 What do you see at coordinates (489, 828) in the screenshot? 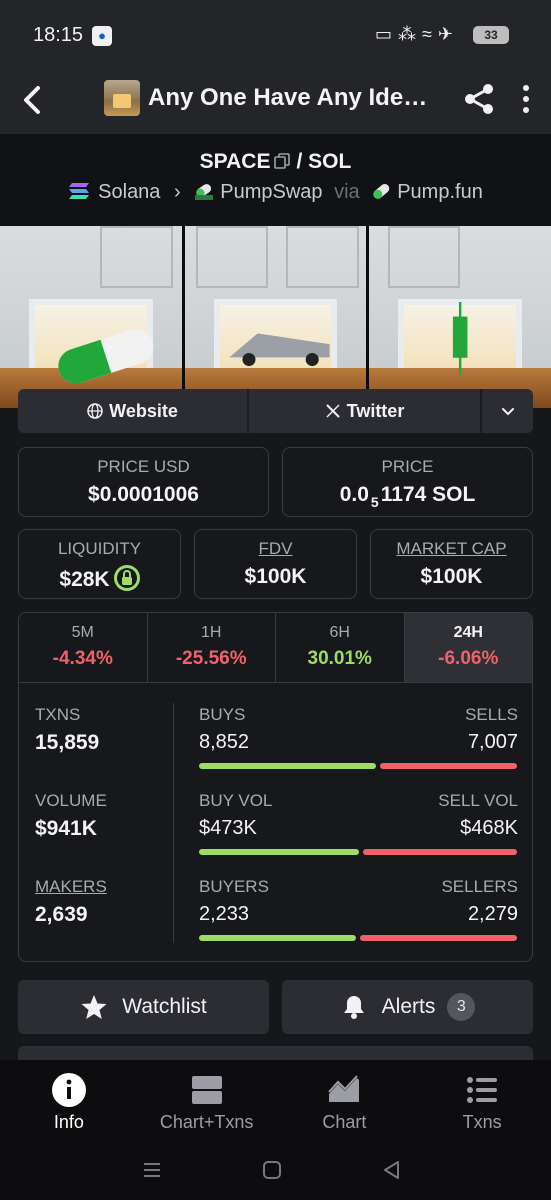
I see `sell-vol-value: $468K` at bounding box center [489, 828].